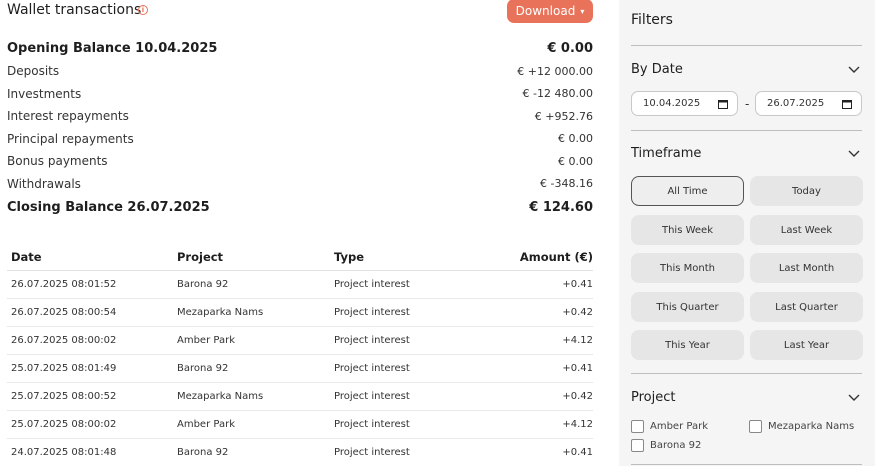 The image size is (875, 466). I want to click on summary-row-amount: € +952.76, so click(563, 116).